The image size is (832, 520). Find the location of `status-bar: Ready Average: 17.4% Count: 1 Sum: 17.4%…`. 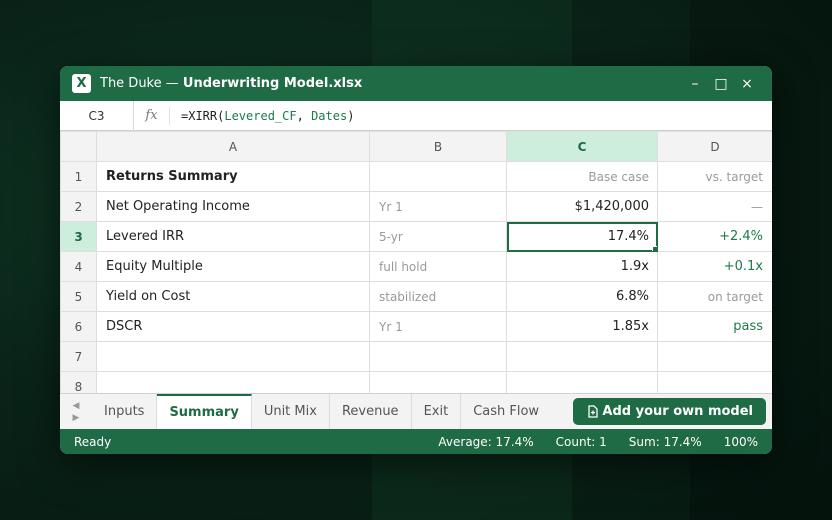

status-bar: Ready Average: 17.4% Count: 1 Sum: 17.4%… is located at coordinates (416, 441).